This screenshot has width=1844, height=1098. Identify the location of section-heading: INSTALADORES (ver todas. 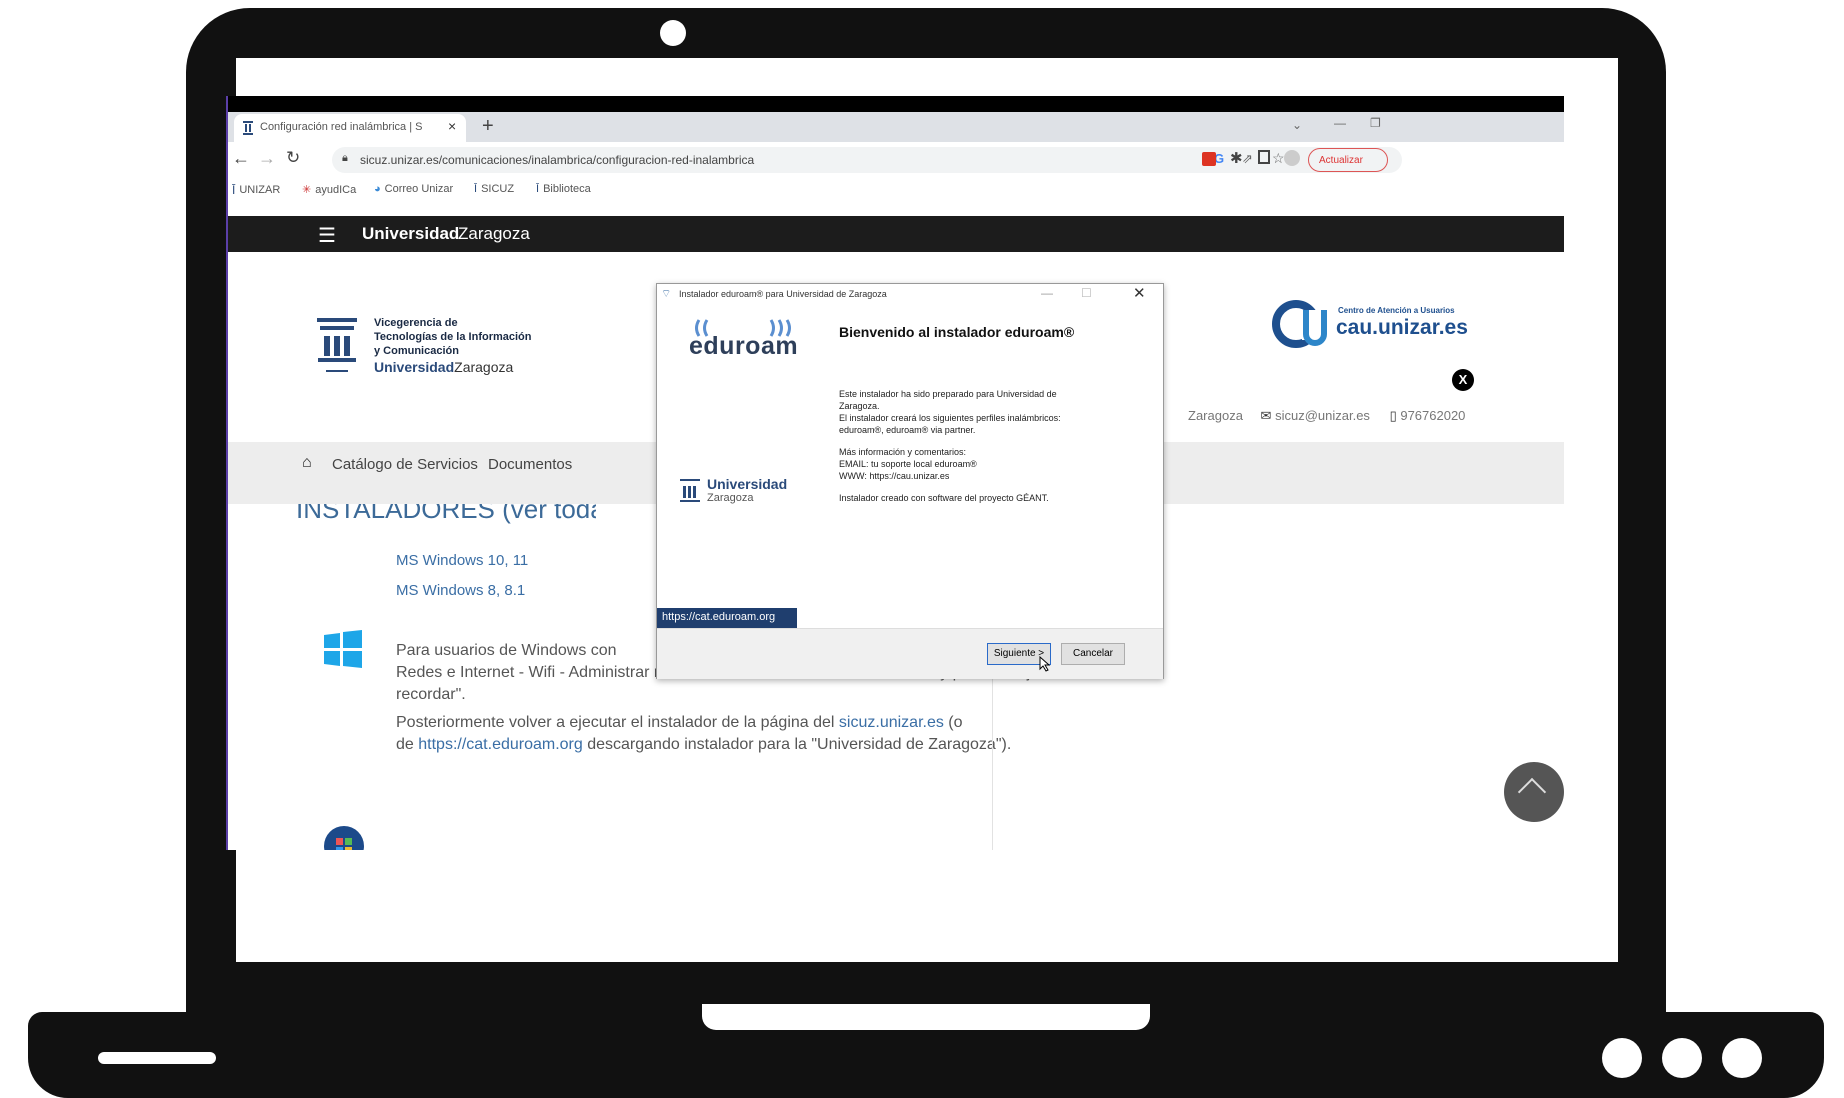
(446, 514).